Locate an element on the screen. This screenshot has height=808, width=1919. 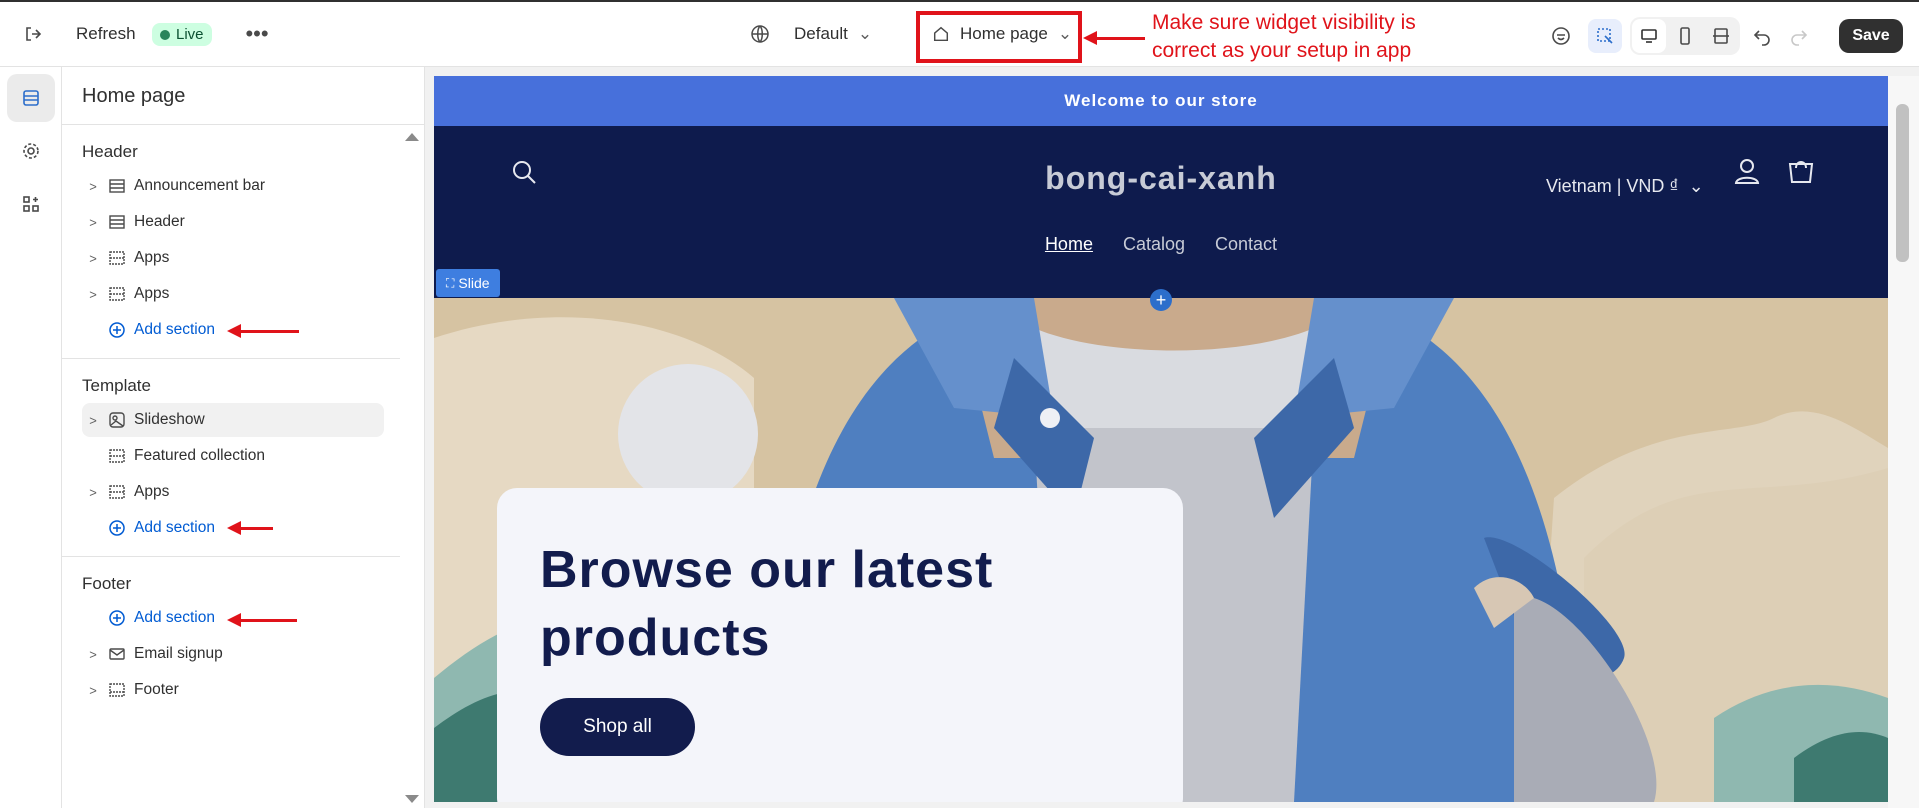
theme-selector: Default ⌄ is located at coordinates (811, 34).